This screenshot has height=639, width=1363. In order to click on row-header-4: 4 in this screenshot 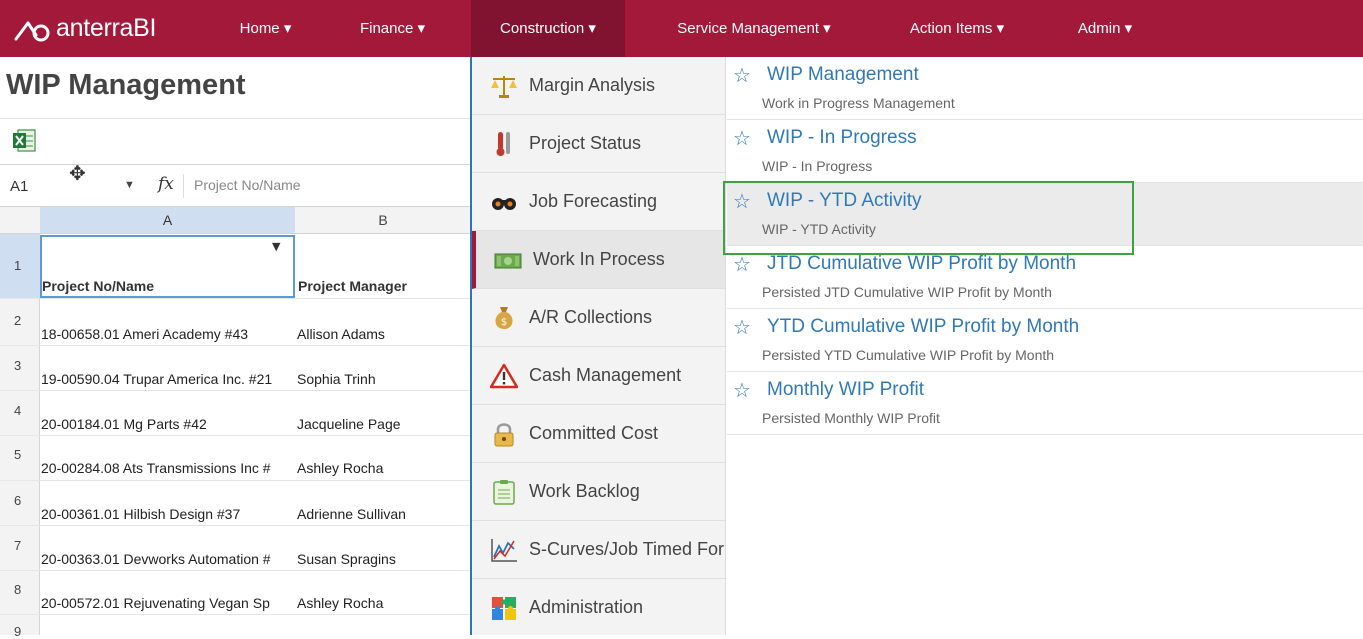, I will do `click(20, 410)`.